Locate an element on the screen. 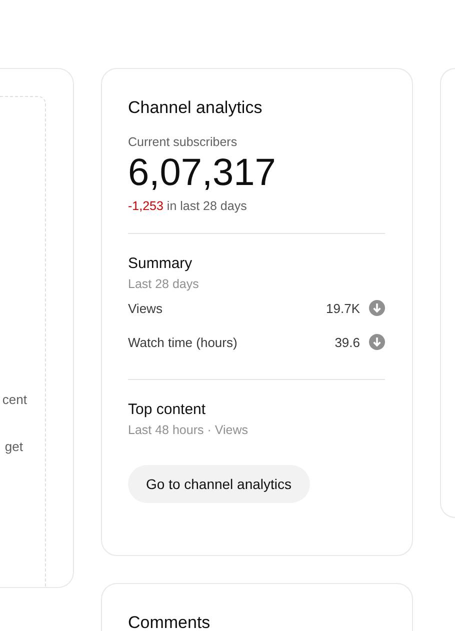  section-title: Top content is located at coordinates (167, 410).